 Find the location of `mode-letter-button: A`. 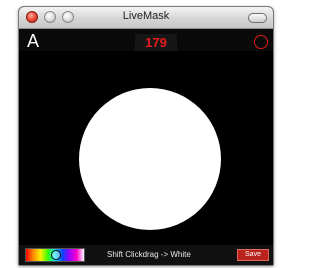

mode-letter-button: A is located at coordinates (33, 41).